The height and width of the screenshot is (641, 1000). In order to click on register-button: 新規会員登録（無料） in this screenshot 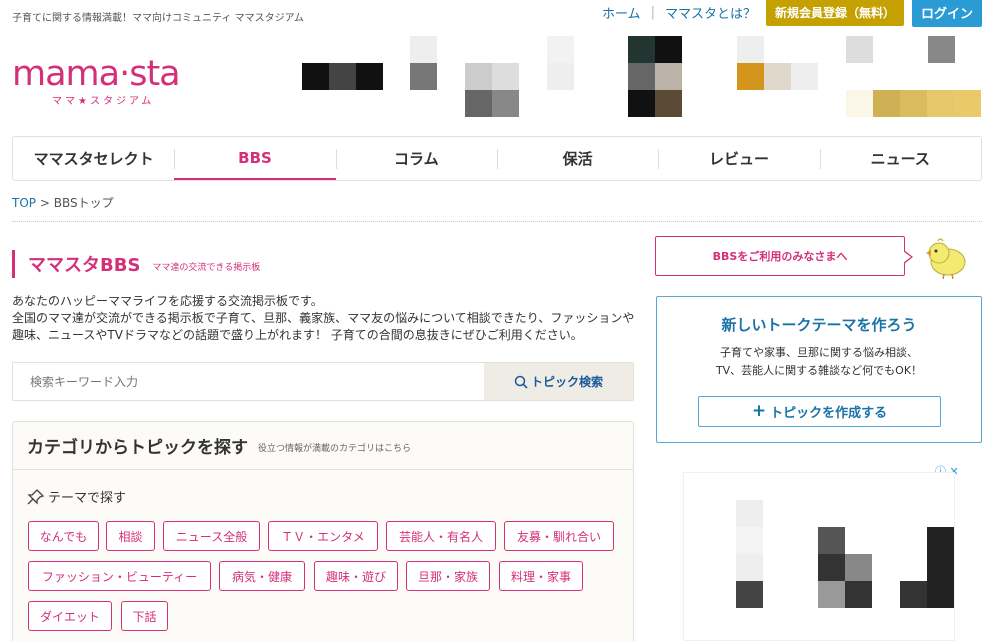, I will do `click(834, 13)`.